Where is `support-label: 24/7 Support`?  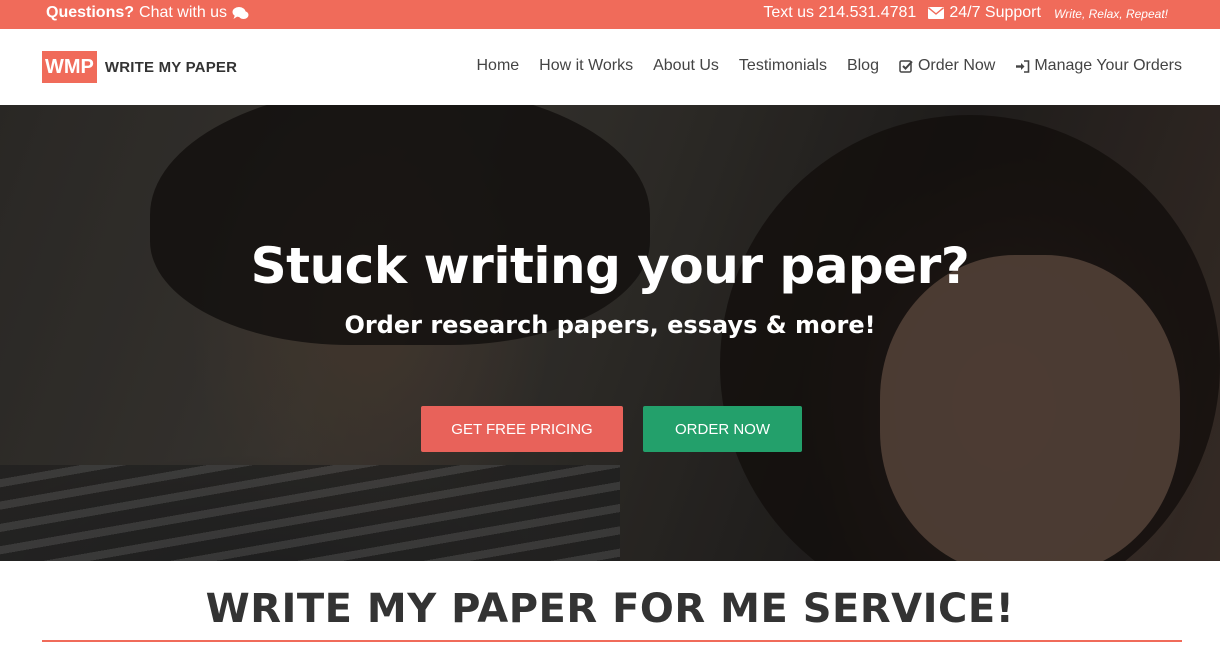 support-label: 24/7 Support is located at coordinates (995, 12).